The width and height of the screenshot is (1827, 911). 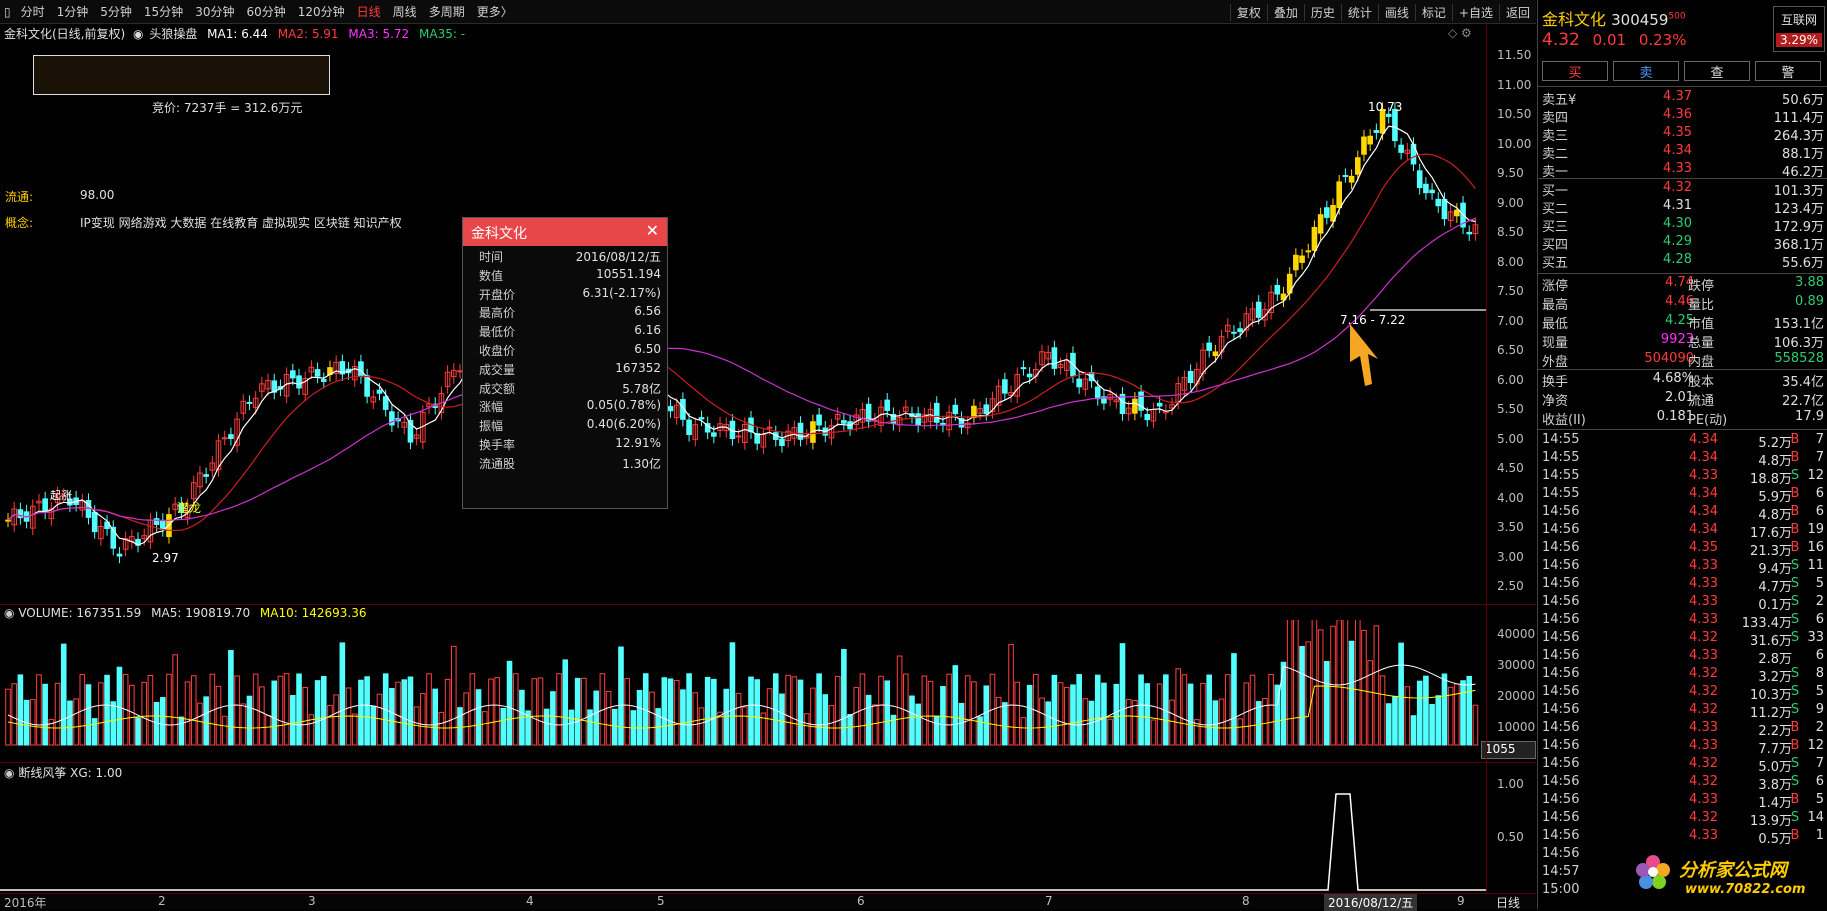 What do you see at coordinates (1682, 134) in the screenshot?
I see `sell-level: 卖三 4.35 264.3万` at bounding box center [1682, 134].